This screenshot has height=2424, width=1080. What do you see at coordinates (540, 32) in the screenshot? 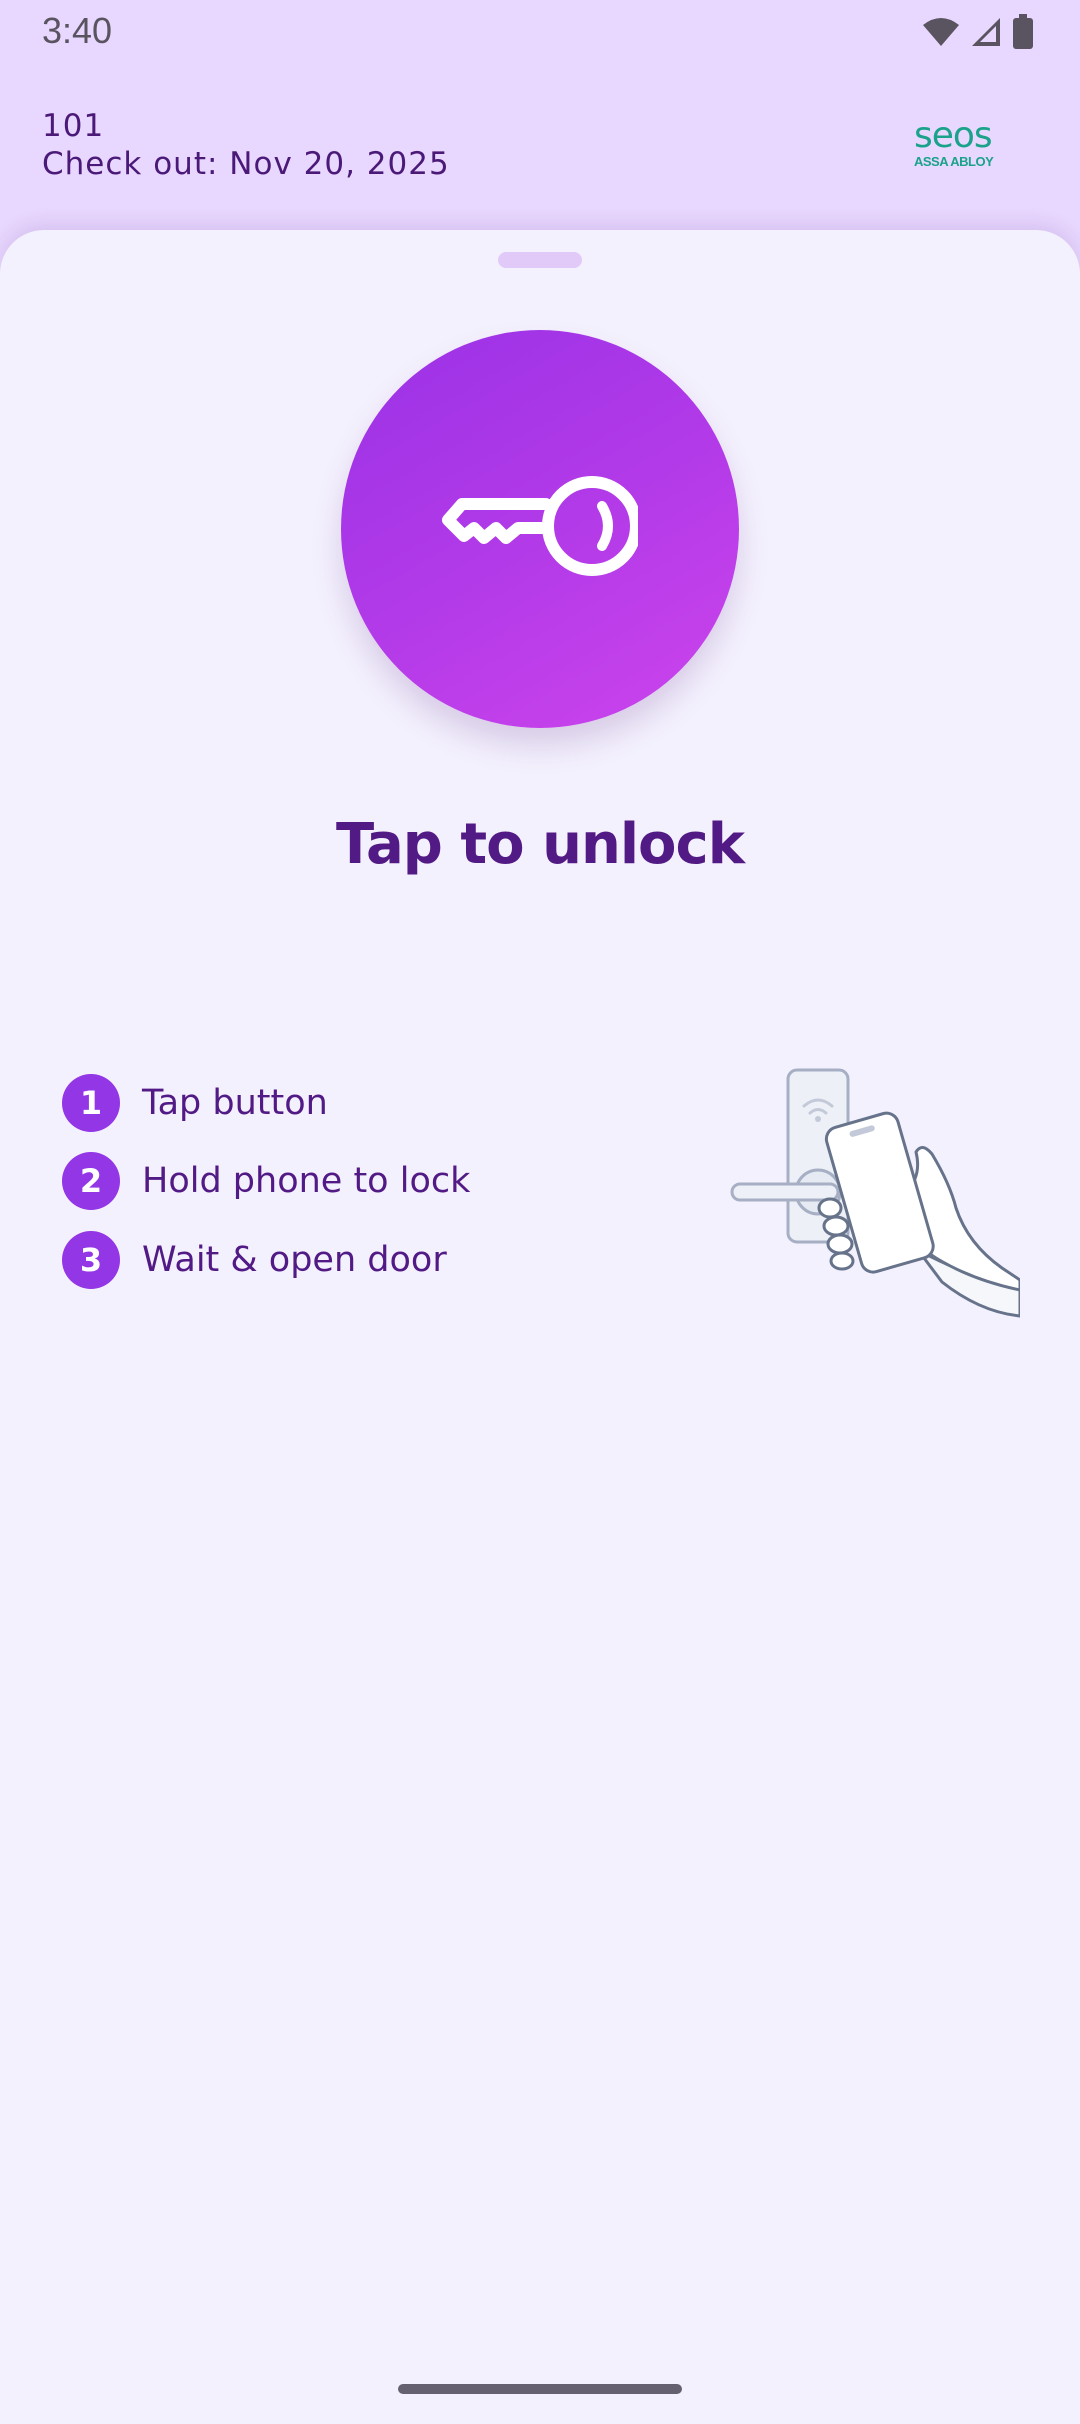
I see `status-bar: 3:40` at bounding box center [540, 32].